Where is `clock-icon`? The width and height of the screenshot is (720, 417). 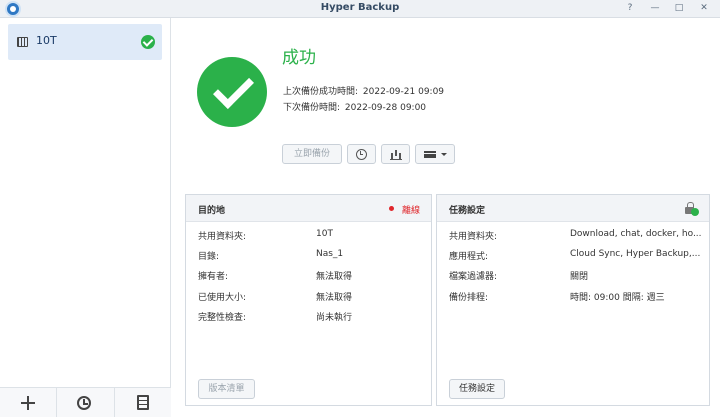 clock-icon is located at coordinates (361, 154).